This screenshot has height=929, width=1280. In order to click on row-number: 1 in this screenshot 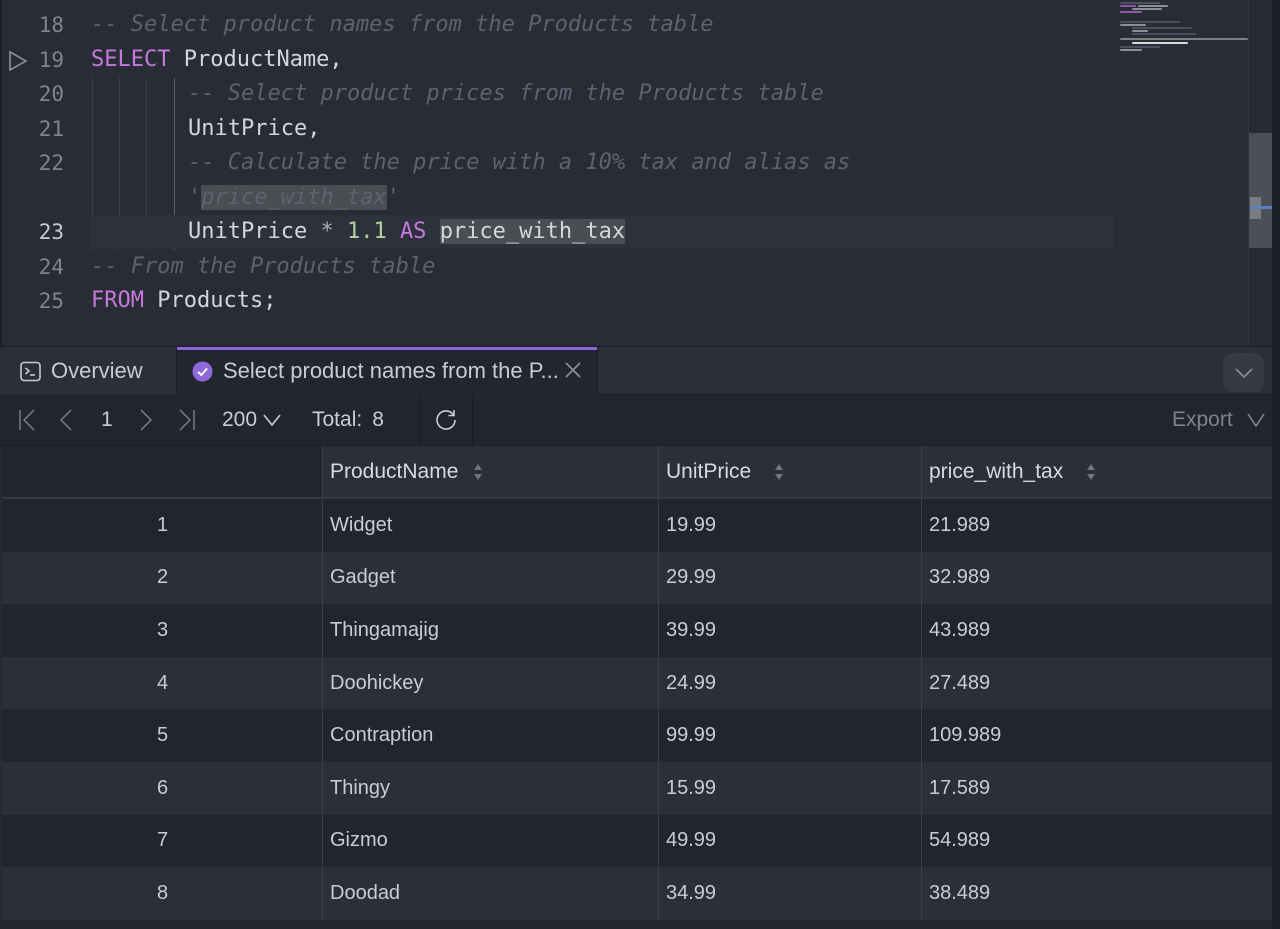, I will do `click(162, 525)`.